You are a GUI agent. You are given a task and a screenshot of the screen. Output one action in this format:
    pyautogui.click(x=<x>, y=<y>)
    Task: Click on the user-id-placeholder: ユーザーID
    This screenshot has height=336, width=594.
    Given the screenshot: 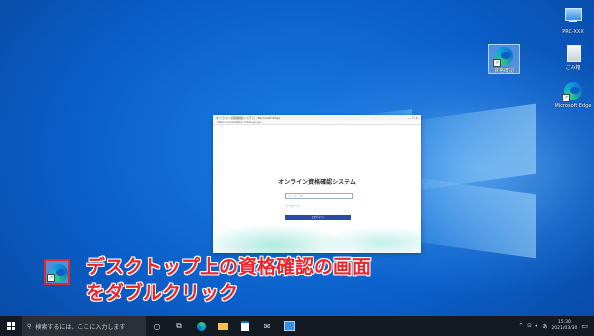 What is the action you would take?
    pyautogui.click(x=296, y=196)
    